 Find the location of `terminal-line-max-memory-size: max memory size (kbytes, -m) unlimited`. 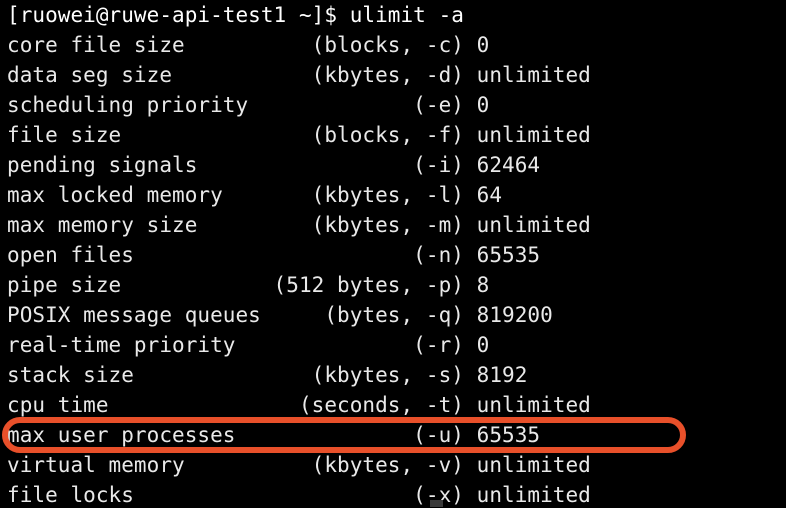

terminal-line-max-memory-size: max memory size (kbytes, -m) unlimited is located at coordinates (299, 225).